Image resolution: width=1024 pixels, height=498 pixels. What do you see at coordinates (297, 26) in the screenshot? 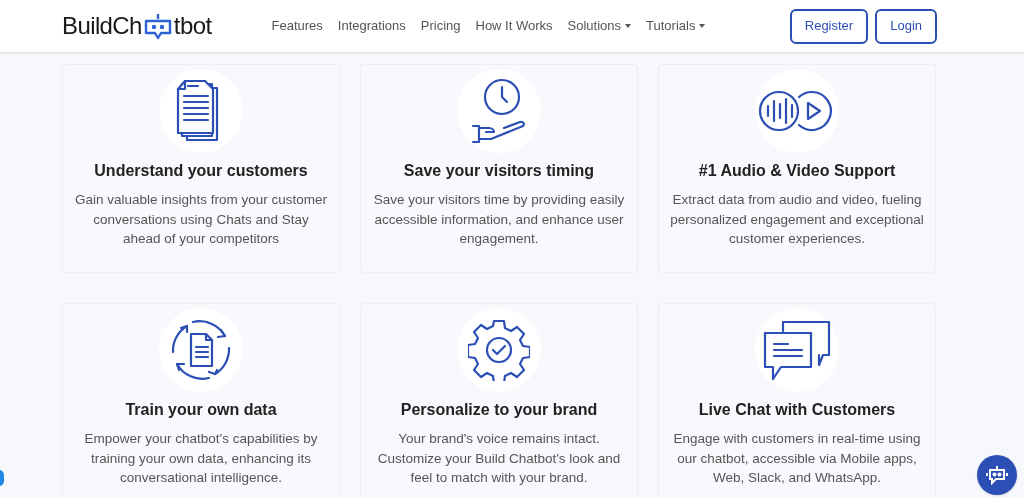
I see `nav-link: Features` at bounding box center [297, 26].